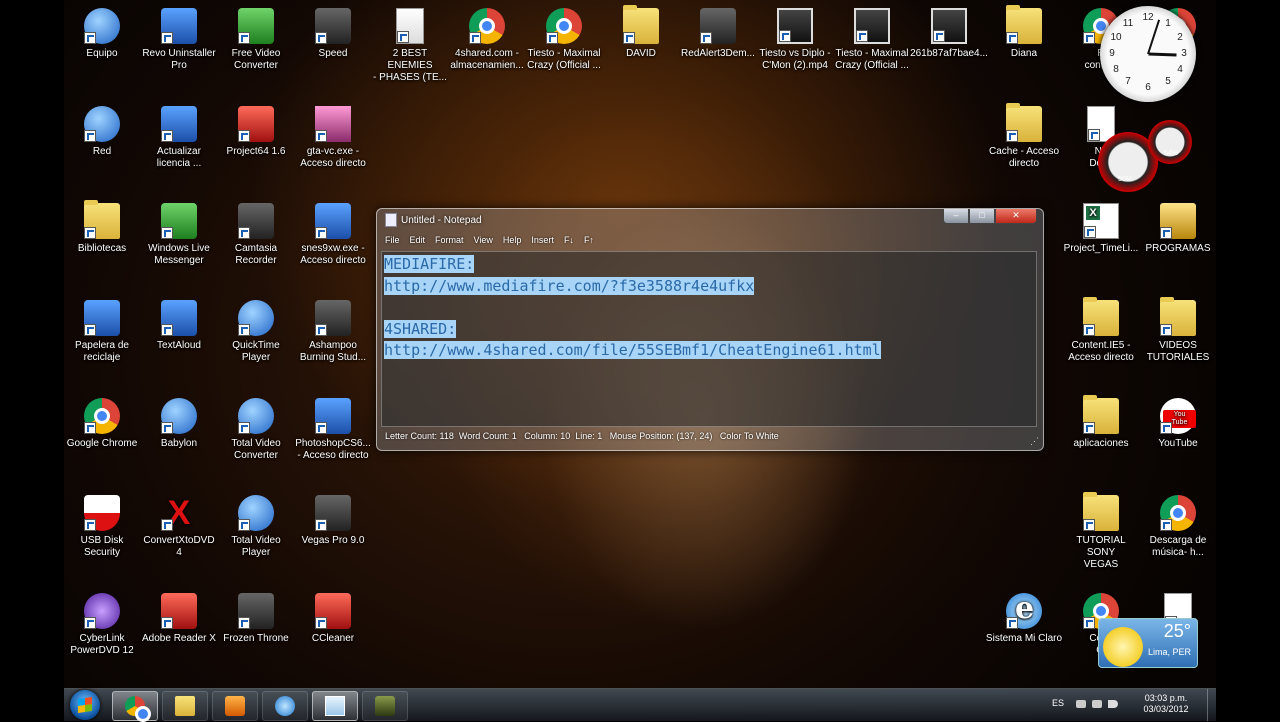 The height and width of the screenshot is (722, 1280). I want to click on desktop-icon: Papelera de reciclaje, so click(102, 332).